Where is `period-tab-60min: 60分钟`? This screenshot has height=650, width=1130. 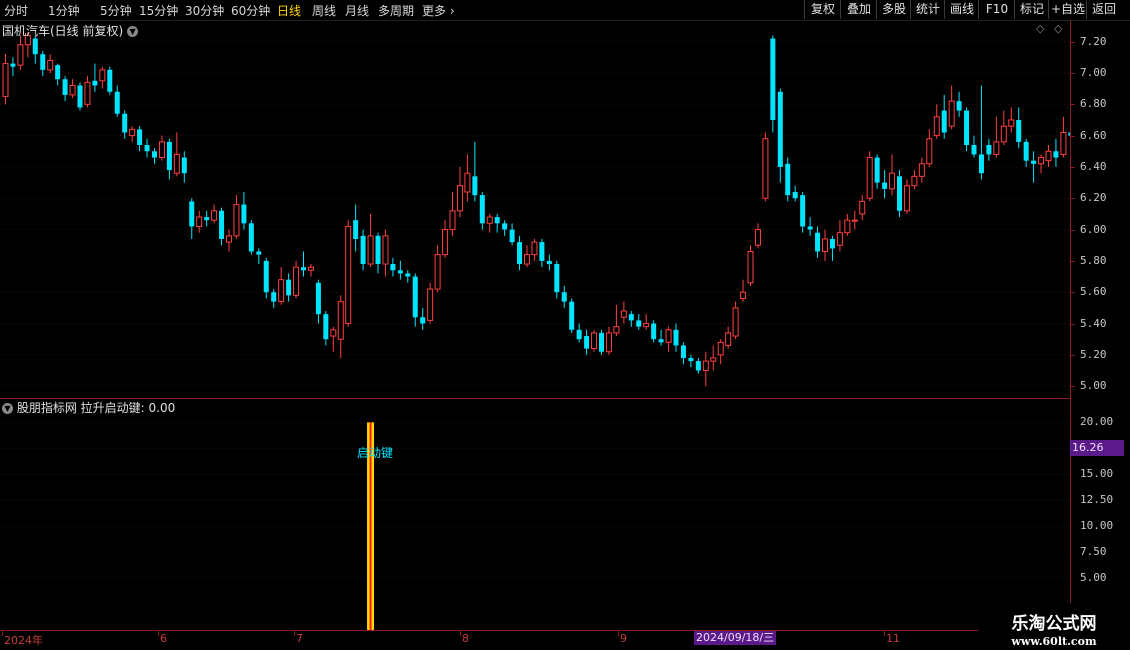
period-tab-60min: 60分钟 is located at coordinates (250, 10).